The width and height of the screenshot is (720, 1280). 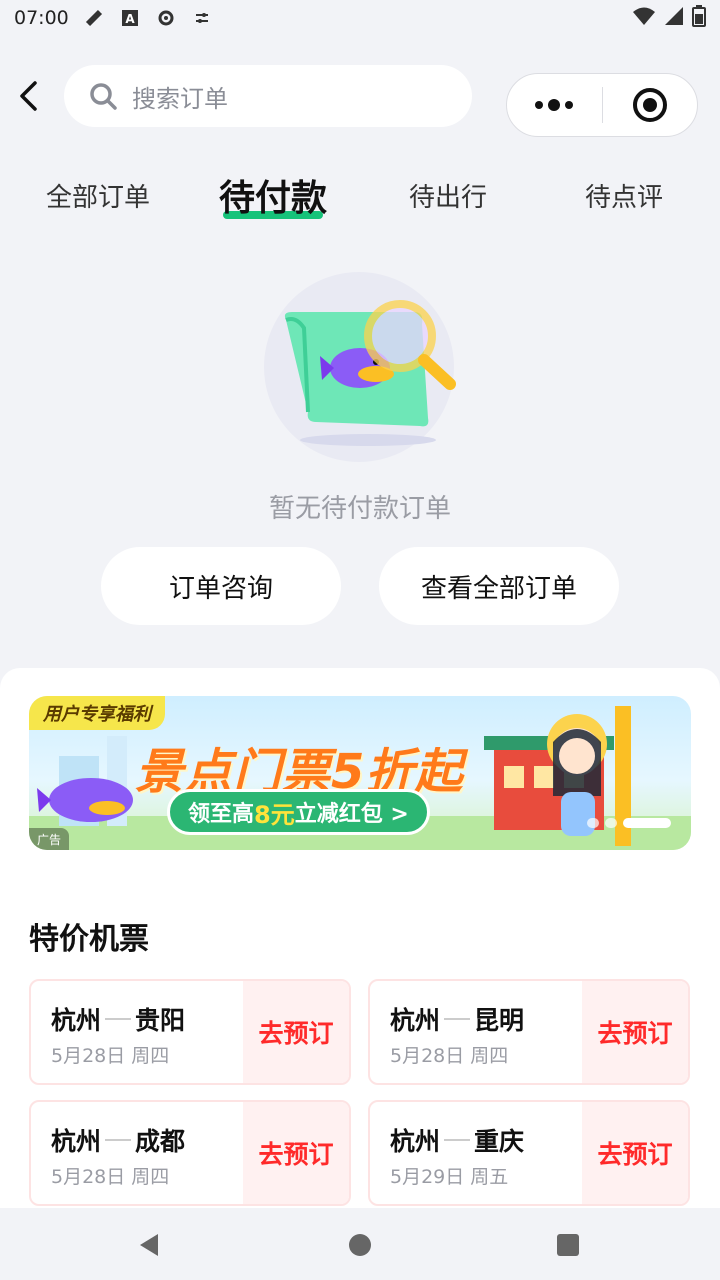 I want to click on triangle-back-icon, so click(x=149, y=1245).